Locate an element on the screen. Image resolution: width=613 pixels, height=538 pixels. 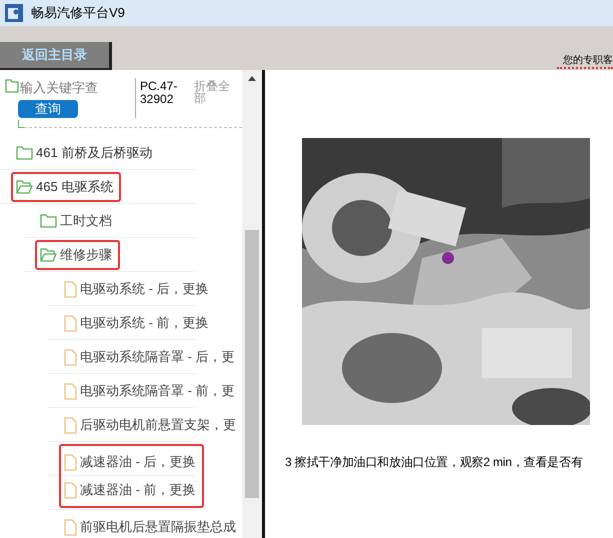
tree-item: 工时文档 is located at coordinates (86, 221).